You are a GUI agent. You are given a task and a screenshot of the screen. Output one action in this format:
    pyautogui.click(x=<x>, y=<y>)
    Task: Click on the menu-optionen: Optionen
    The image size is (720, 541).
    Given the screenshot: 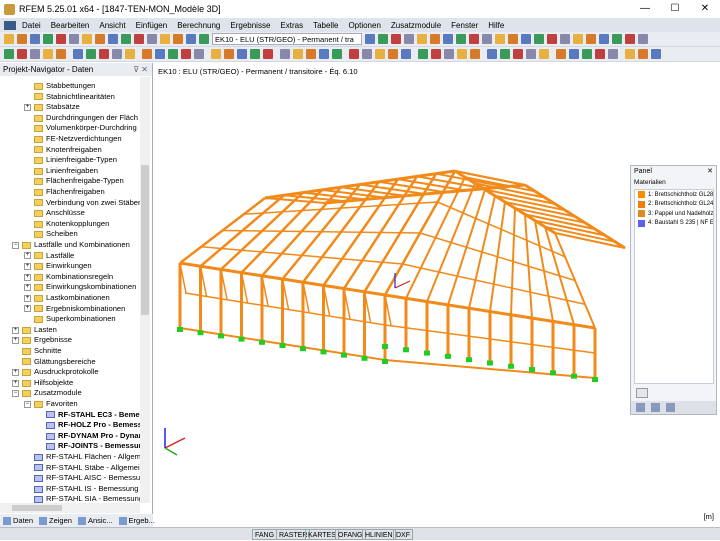 What is the action you would take?
    pyautogui.click(x=364, y=25)
    